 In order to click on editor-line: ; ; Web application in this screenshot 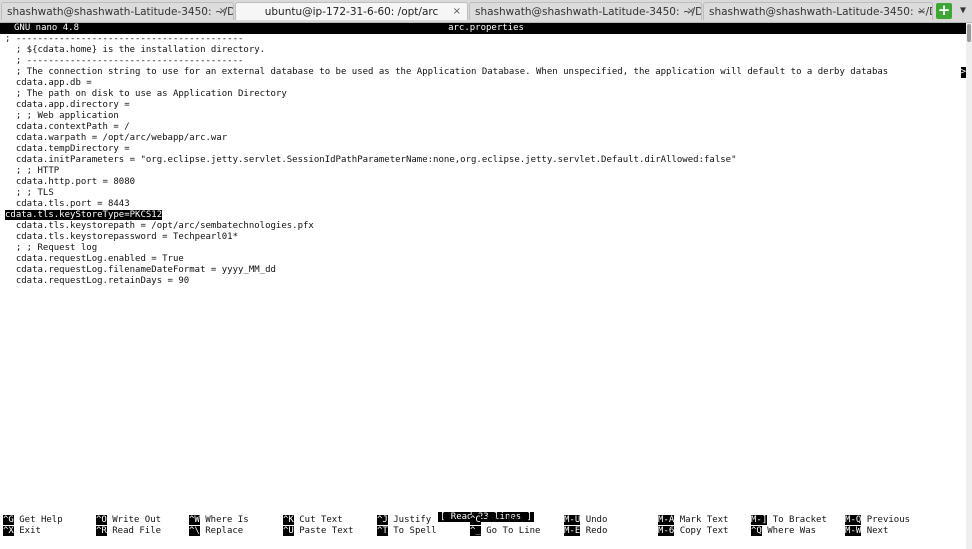, I will do `click(485, 116)`.